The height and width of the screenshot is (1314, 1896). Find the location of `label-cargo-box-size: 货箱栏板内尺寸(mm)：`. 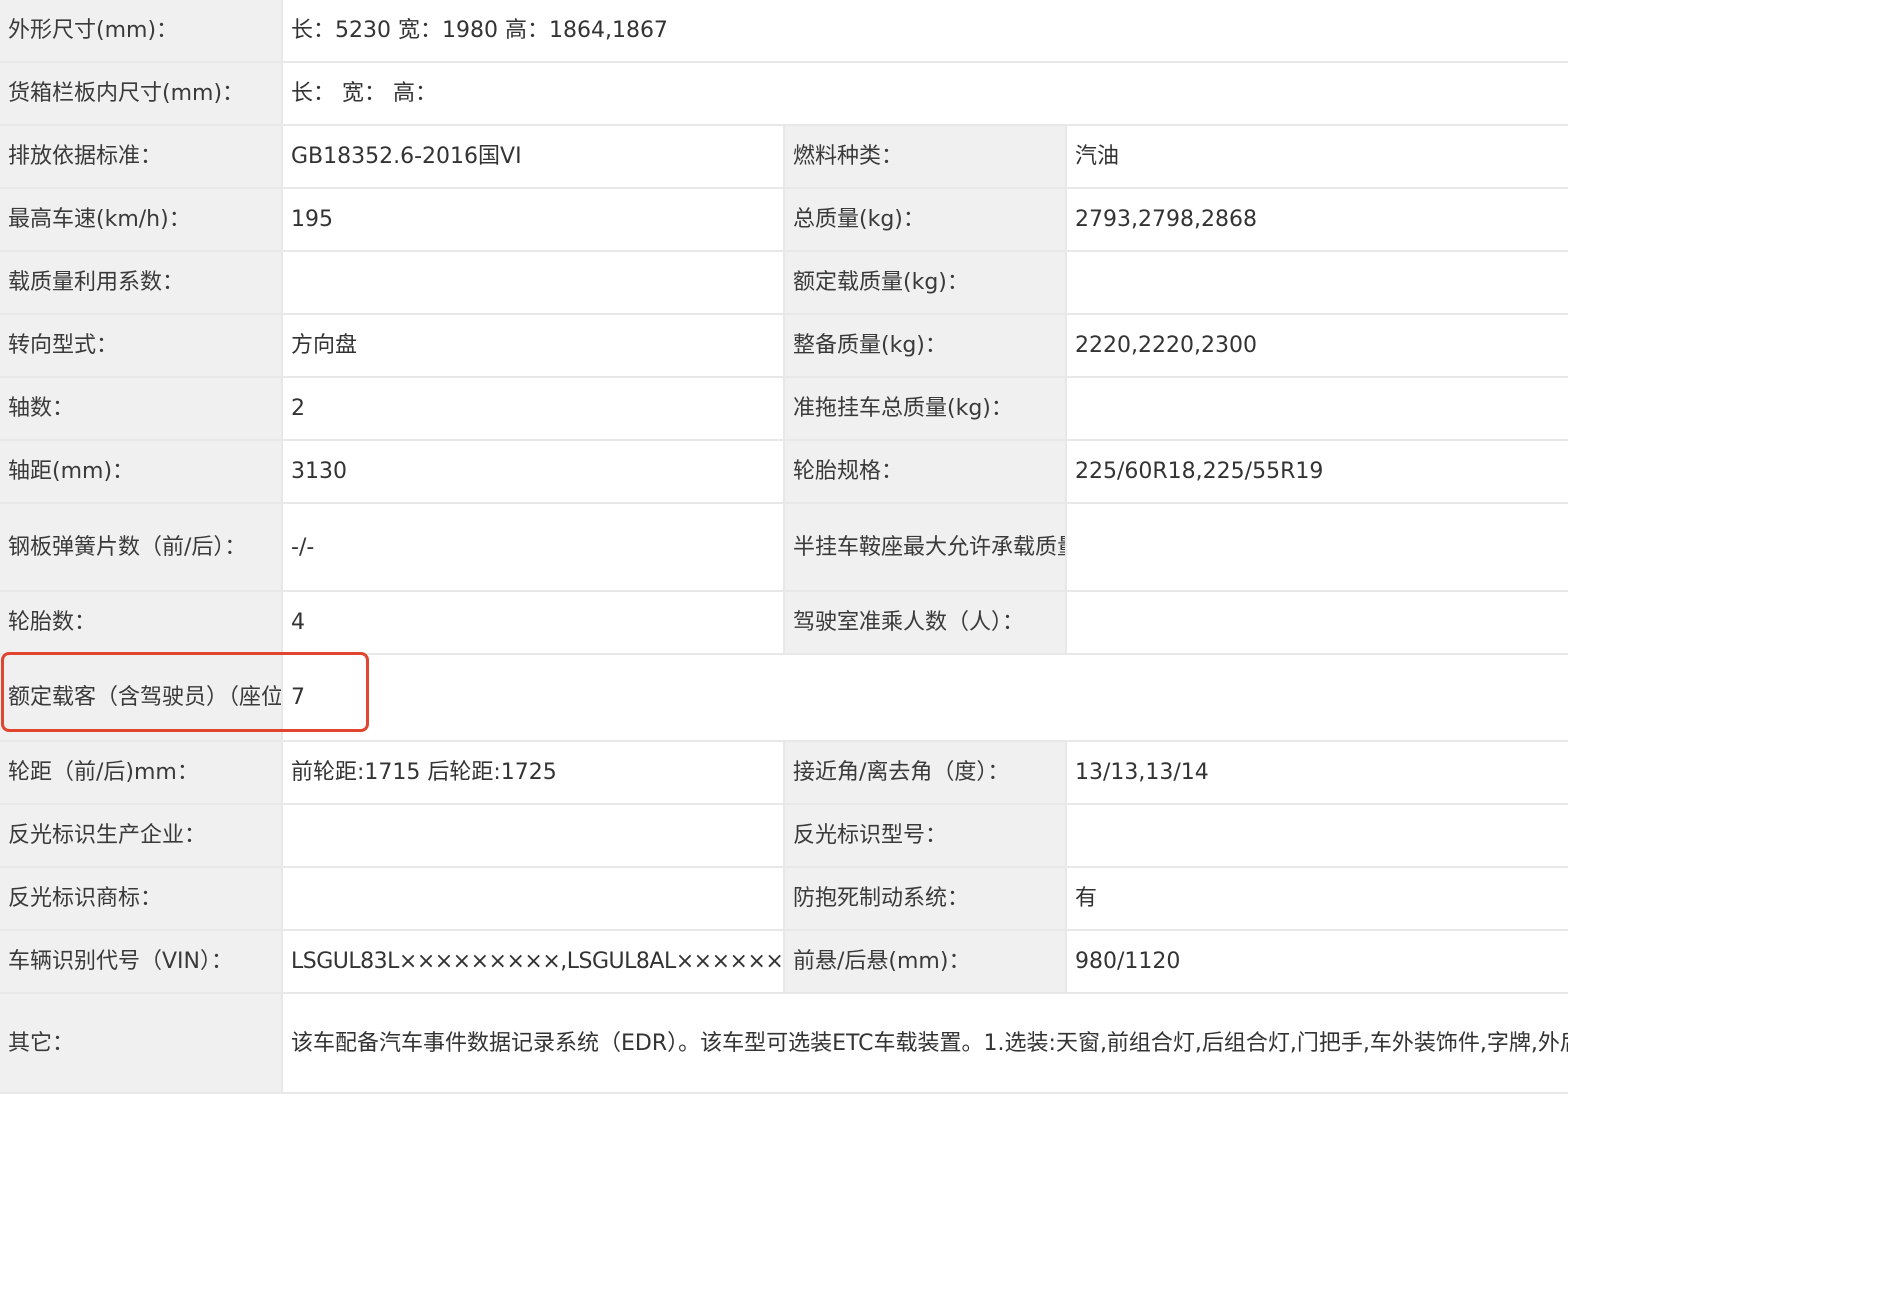

label-cargo-box-size: 货箱栏板内尺寸(mm)： is located at coordinates (141, 94).